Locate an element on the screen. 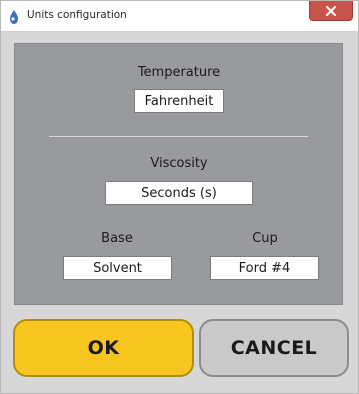 Image resolution: width=359 pixels, height=394 pixels. viscosity-label: Viscosity is located at coordinates (179, 163).